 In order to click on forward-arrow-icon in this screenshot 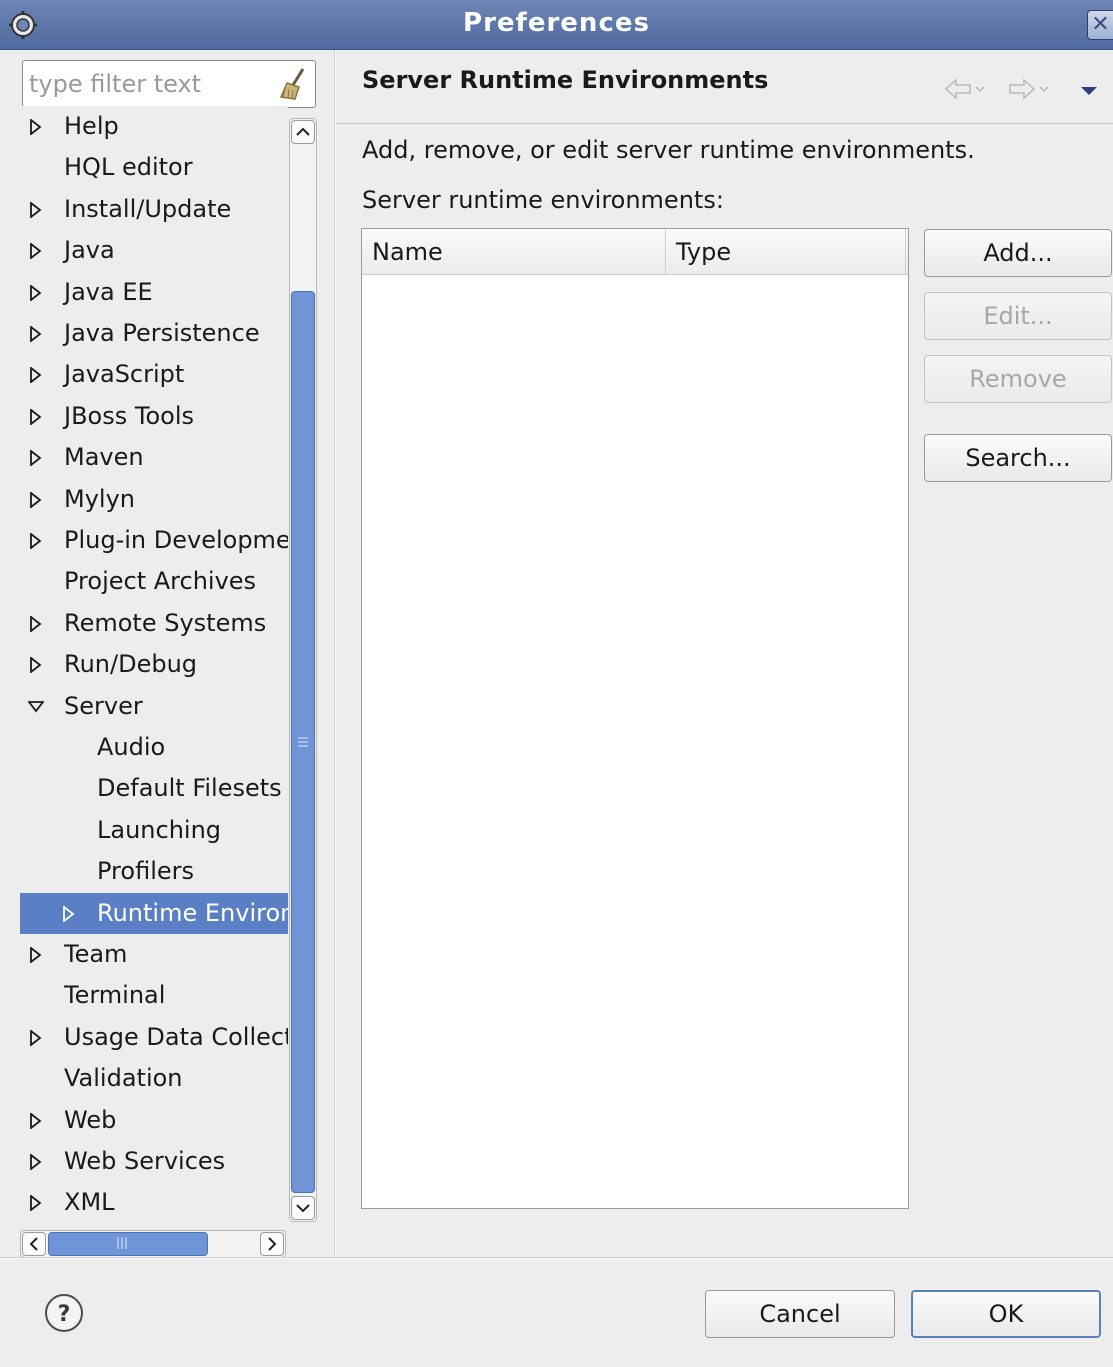, I will do `click(1029, 89)`.